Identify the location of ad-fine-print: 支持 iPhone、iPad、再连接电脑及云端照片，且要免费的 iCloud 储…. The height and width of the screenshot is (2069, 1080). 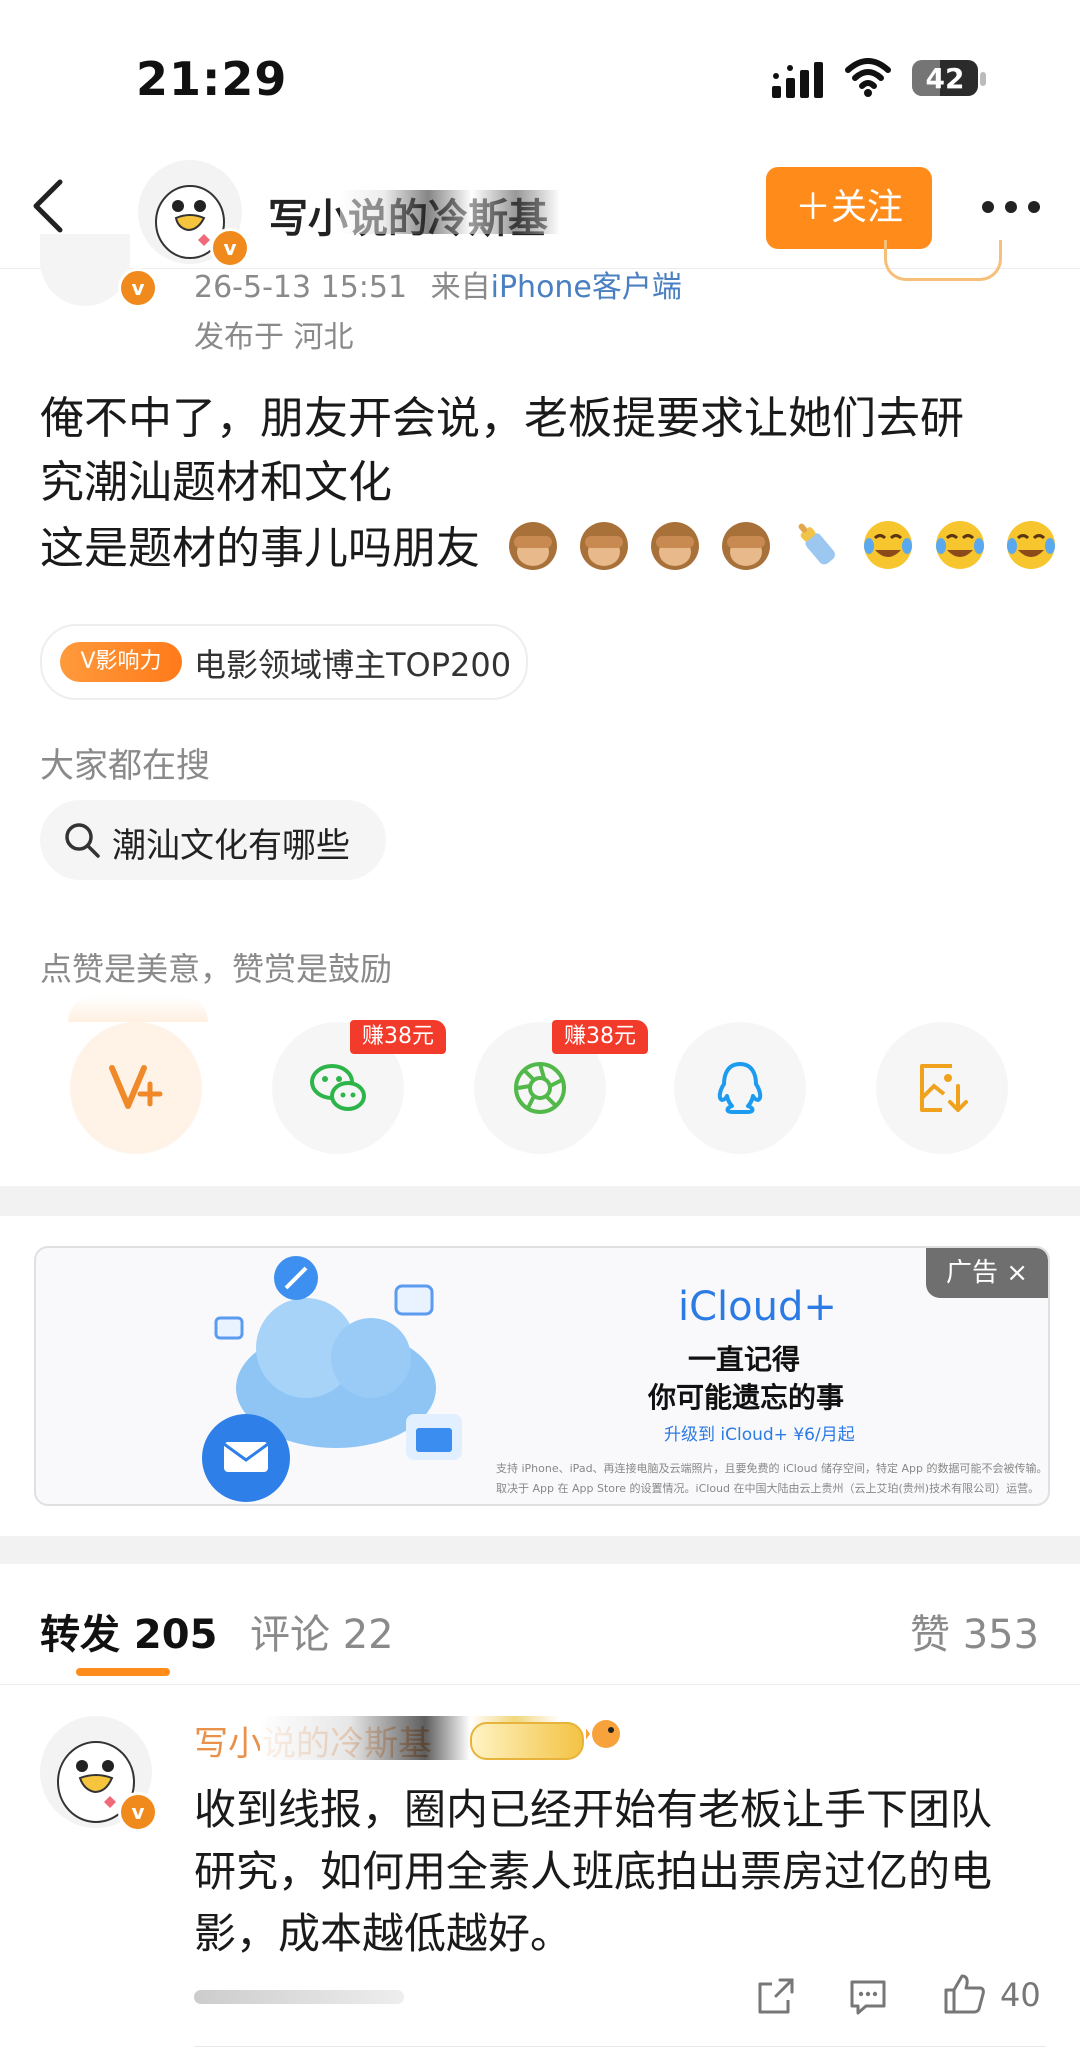
(772, 1468).